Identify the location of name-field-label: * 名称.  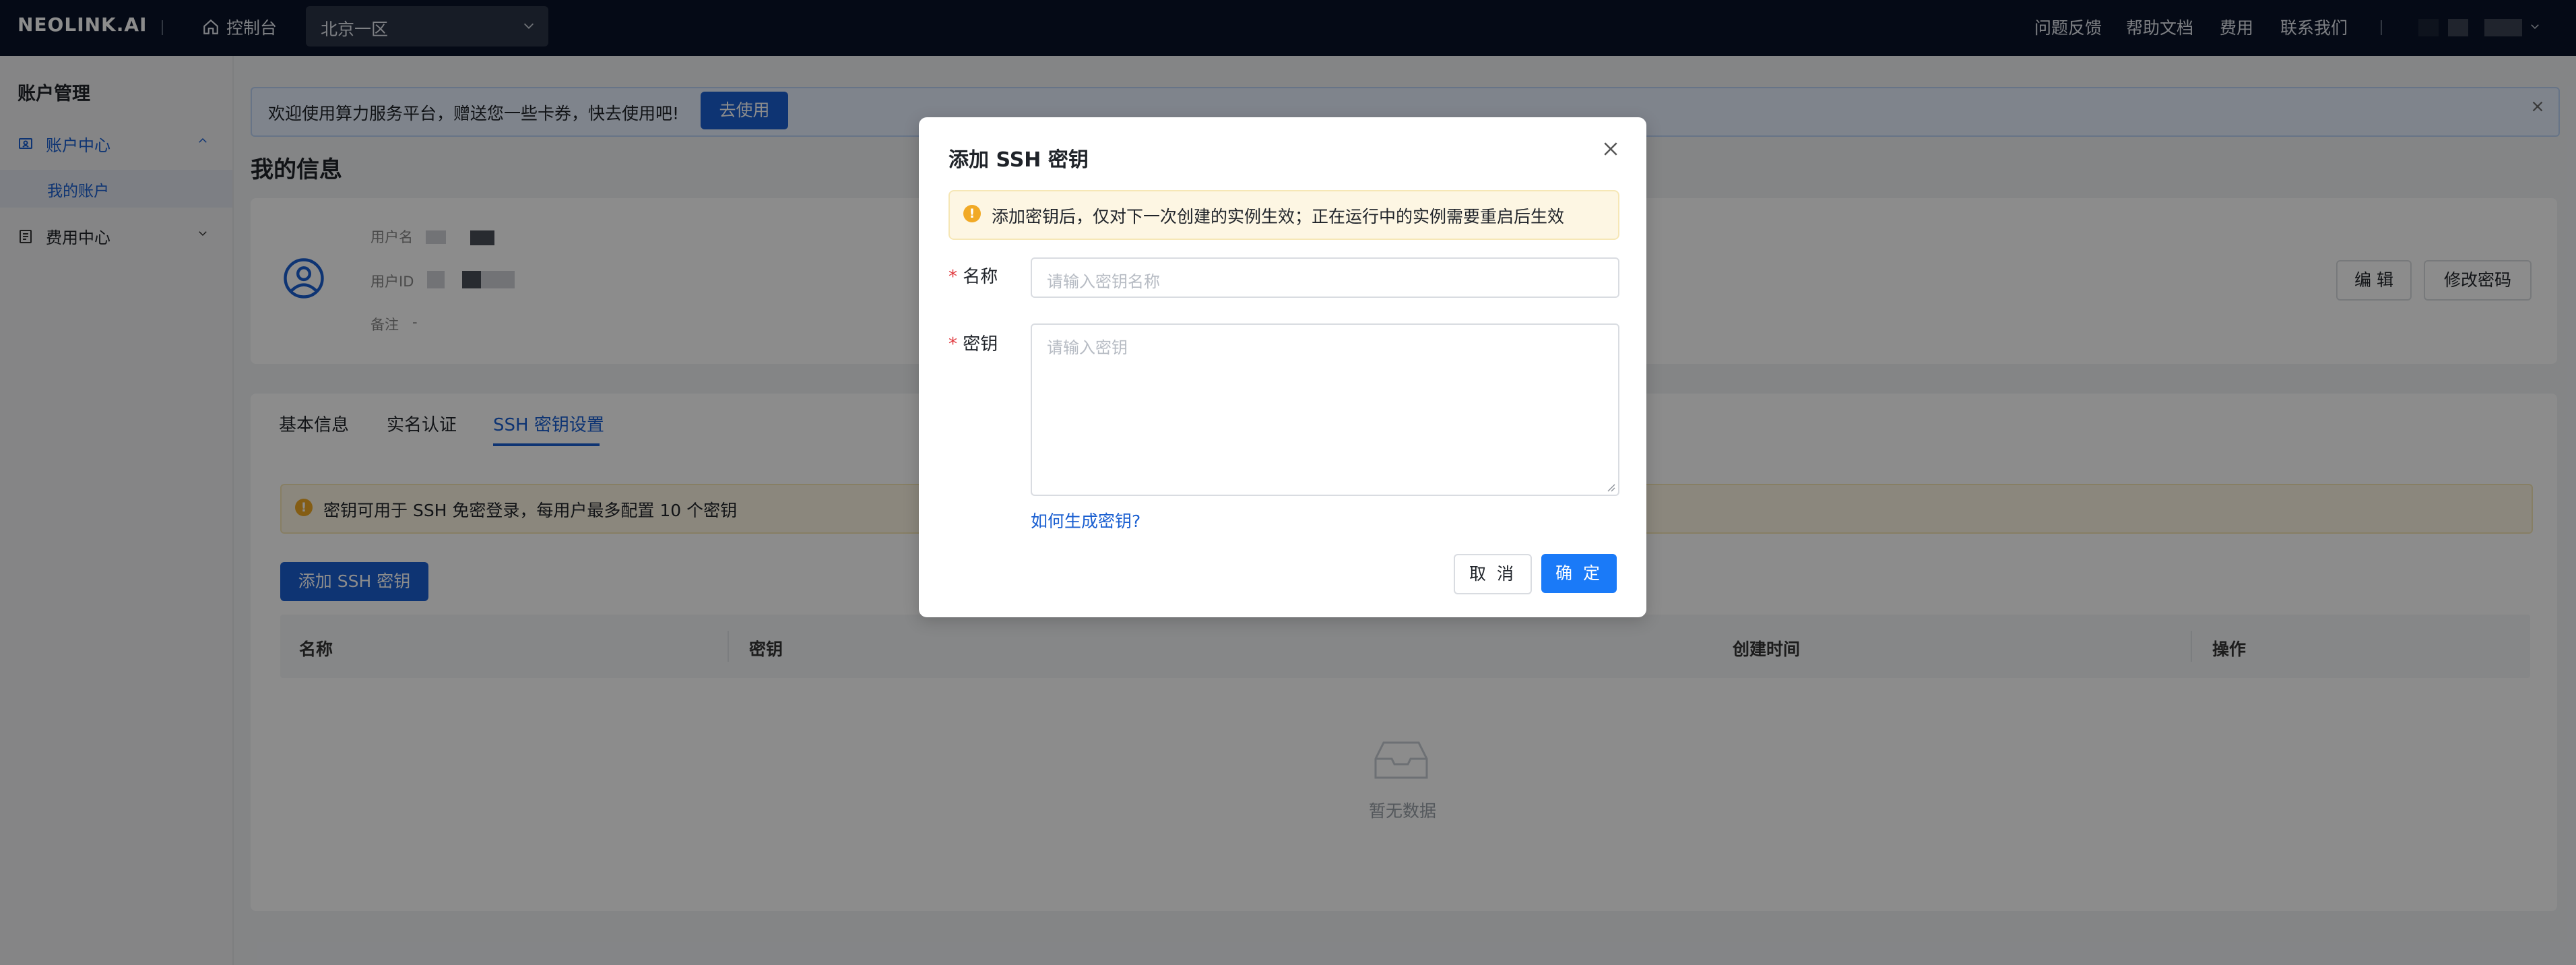
(973, 277).